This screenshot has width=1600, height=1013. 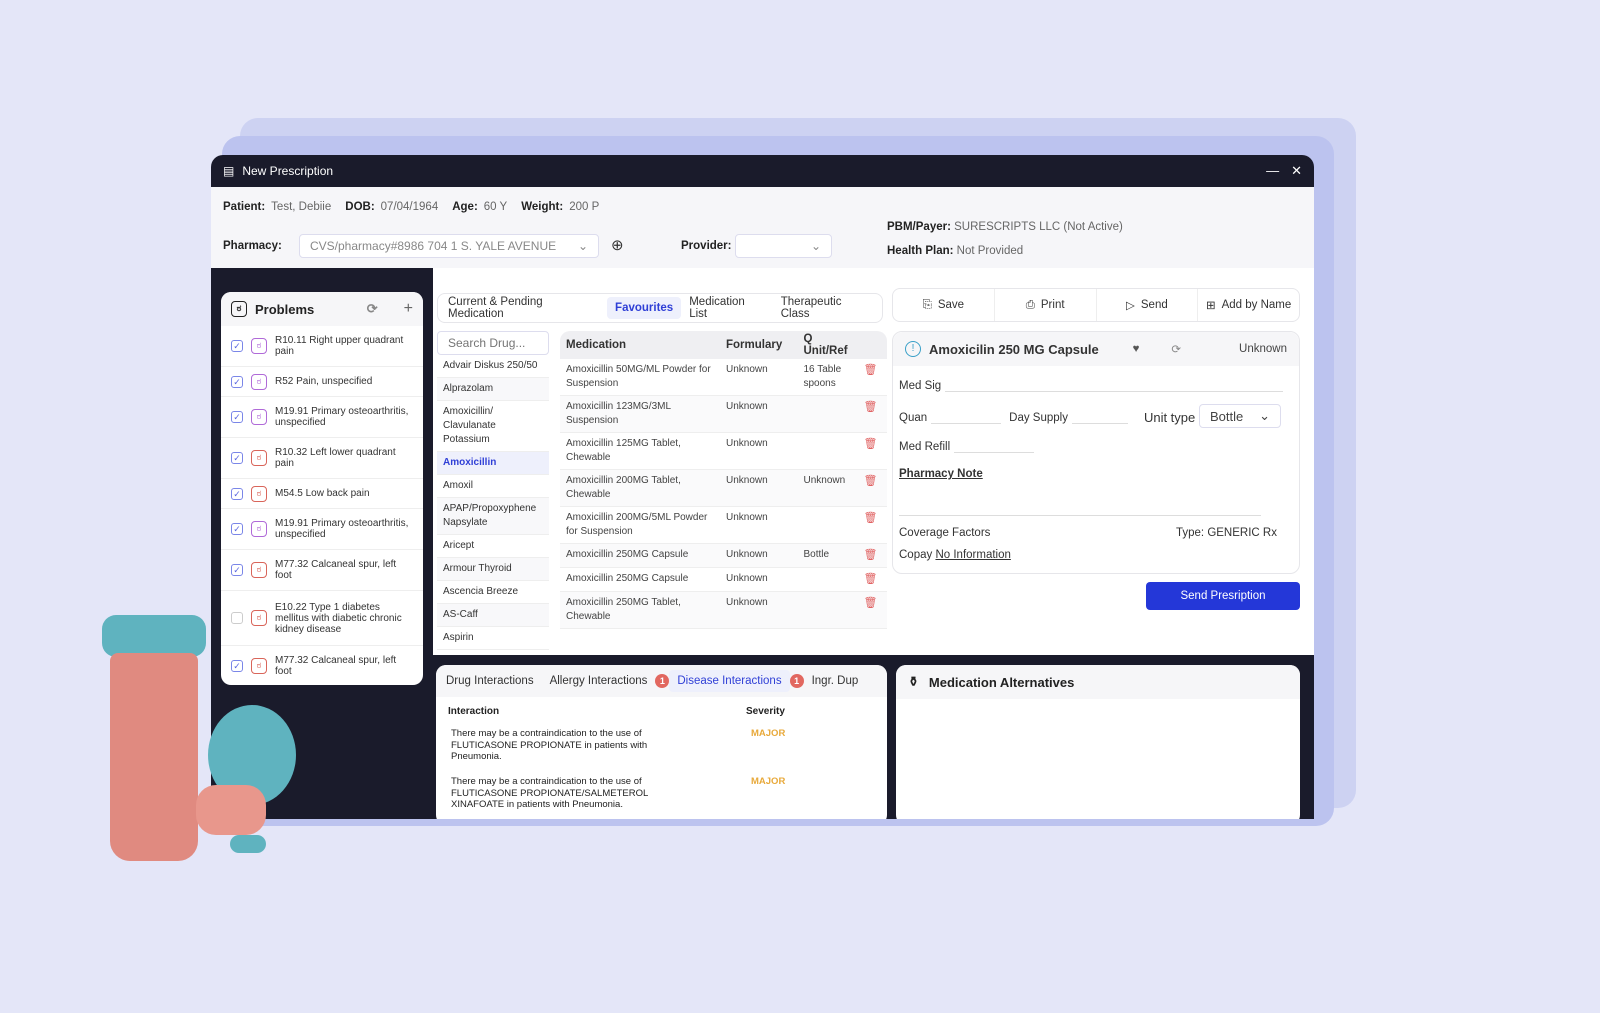 I want to click on tab-medication: Favourites, so click(x=644, y=308).